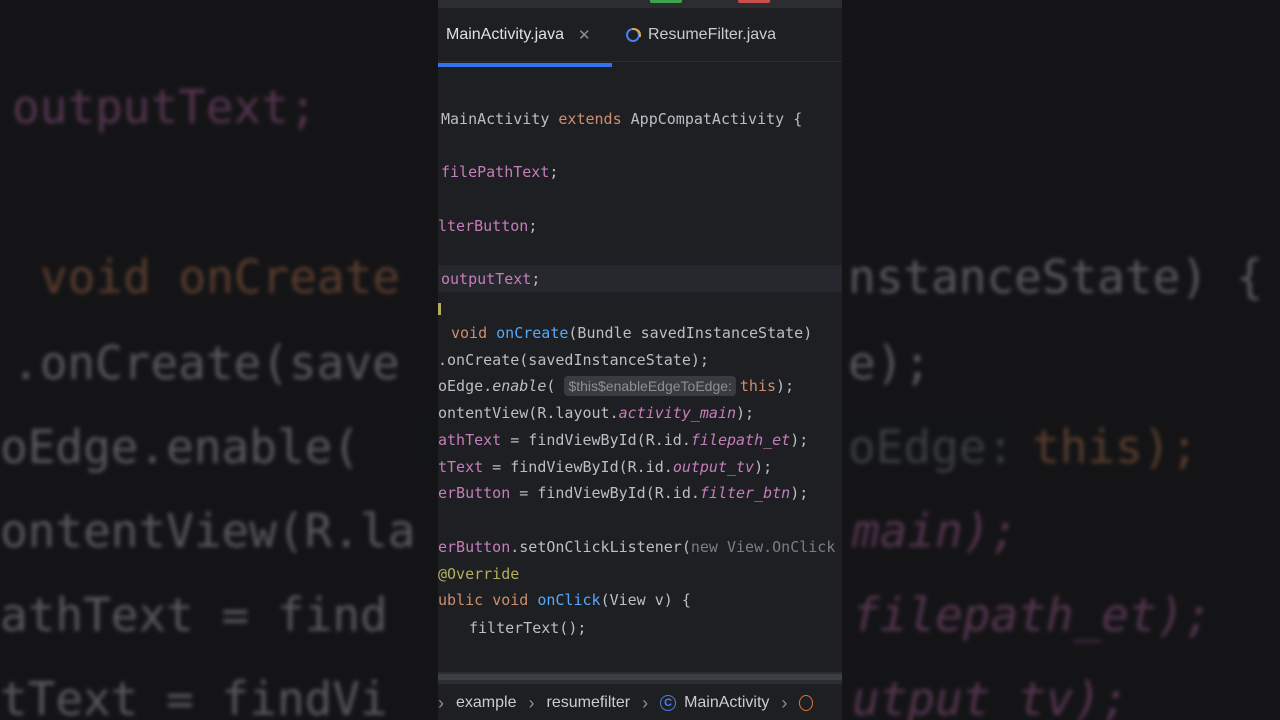  Describe the element at coordinates (1115, 447) in the screenshot. I see `bg-text: this);` at that location.